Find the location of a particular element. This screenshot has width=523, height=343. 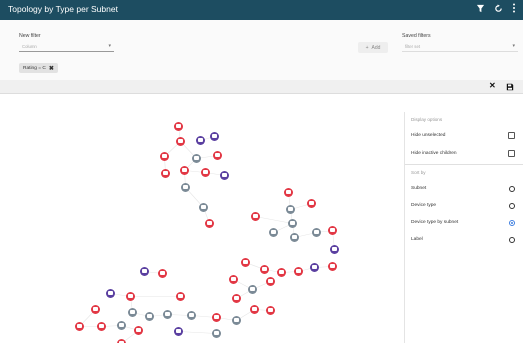

hide-unselected-checkbox is located at coordinates (511, 135).